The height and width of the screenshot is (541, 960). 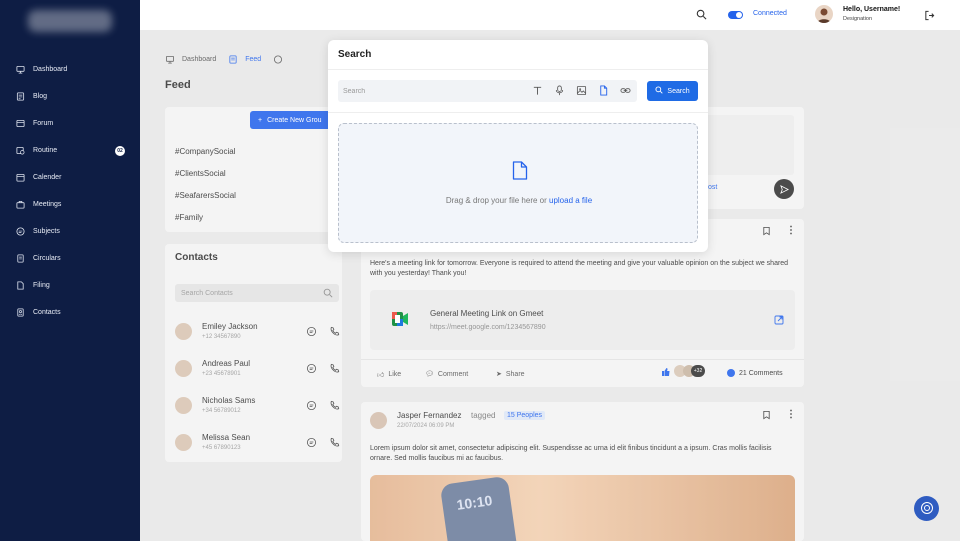 I want to click on sidebar-item-calender: Calender, so click(x=70, y=177).